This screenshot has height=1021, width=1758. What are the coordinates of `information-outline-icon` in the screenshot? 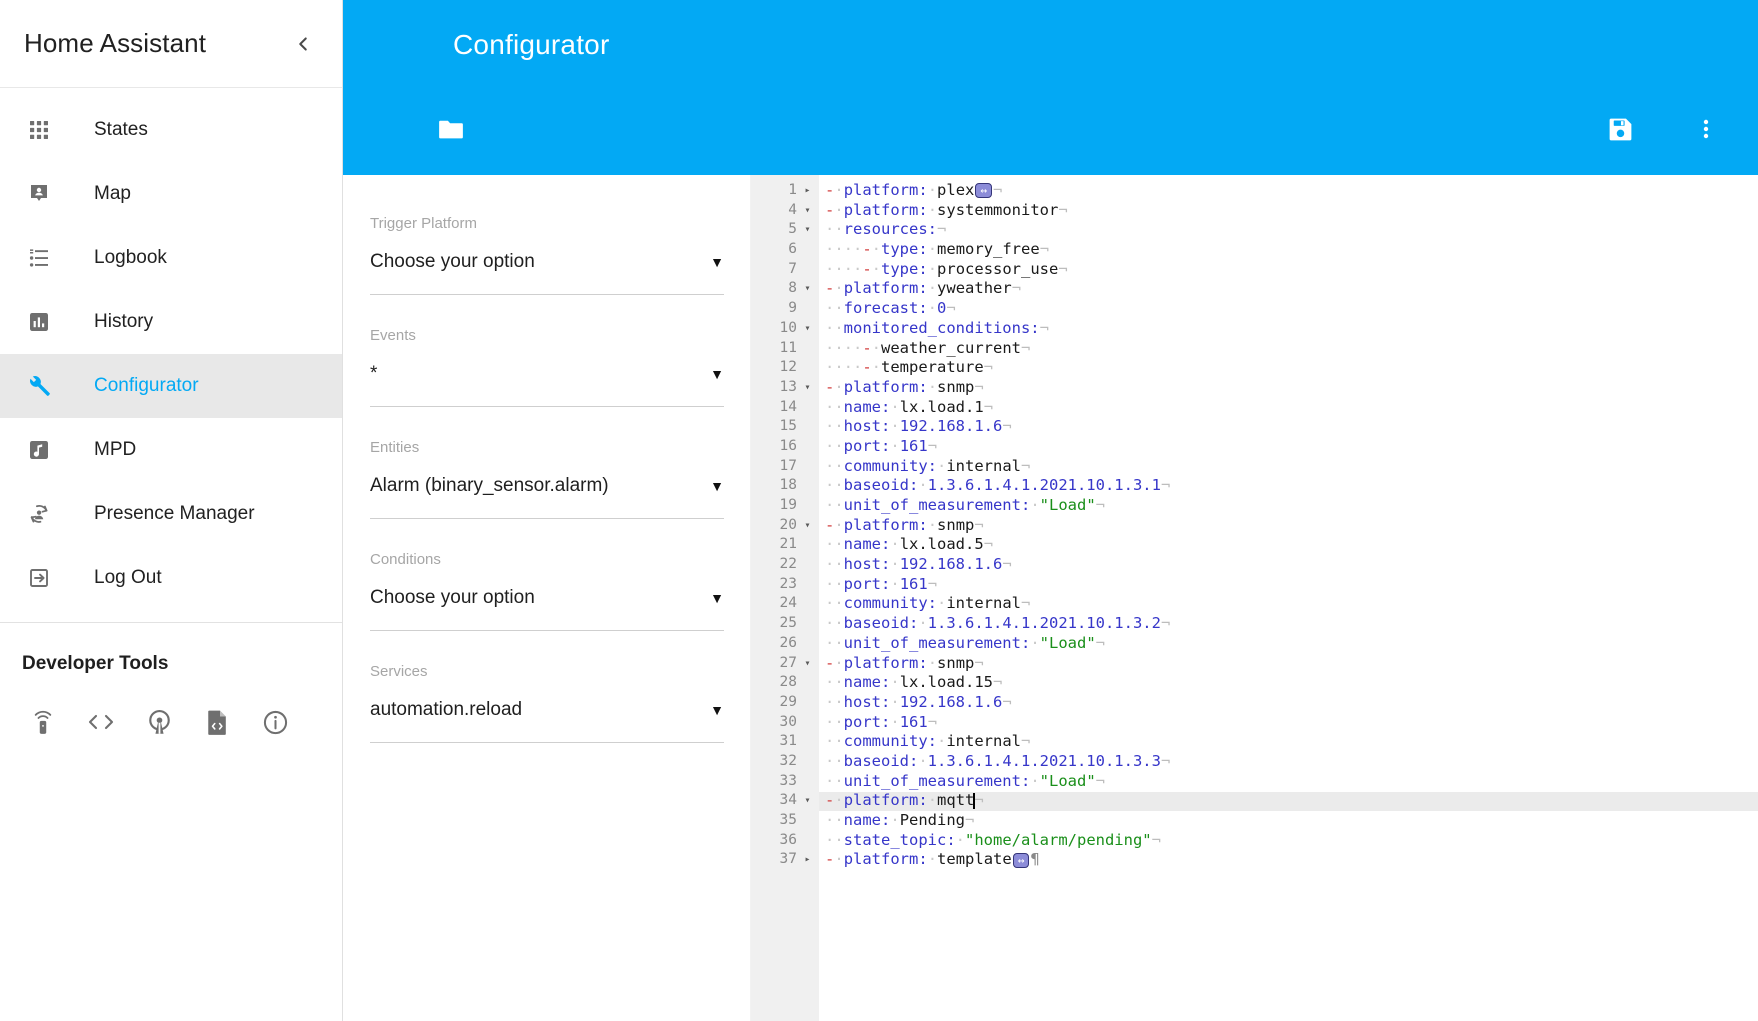 It's located at (275, 722).